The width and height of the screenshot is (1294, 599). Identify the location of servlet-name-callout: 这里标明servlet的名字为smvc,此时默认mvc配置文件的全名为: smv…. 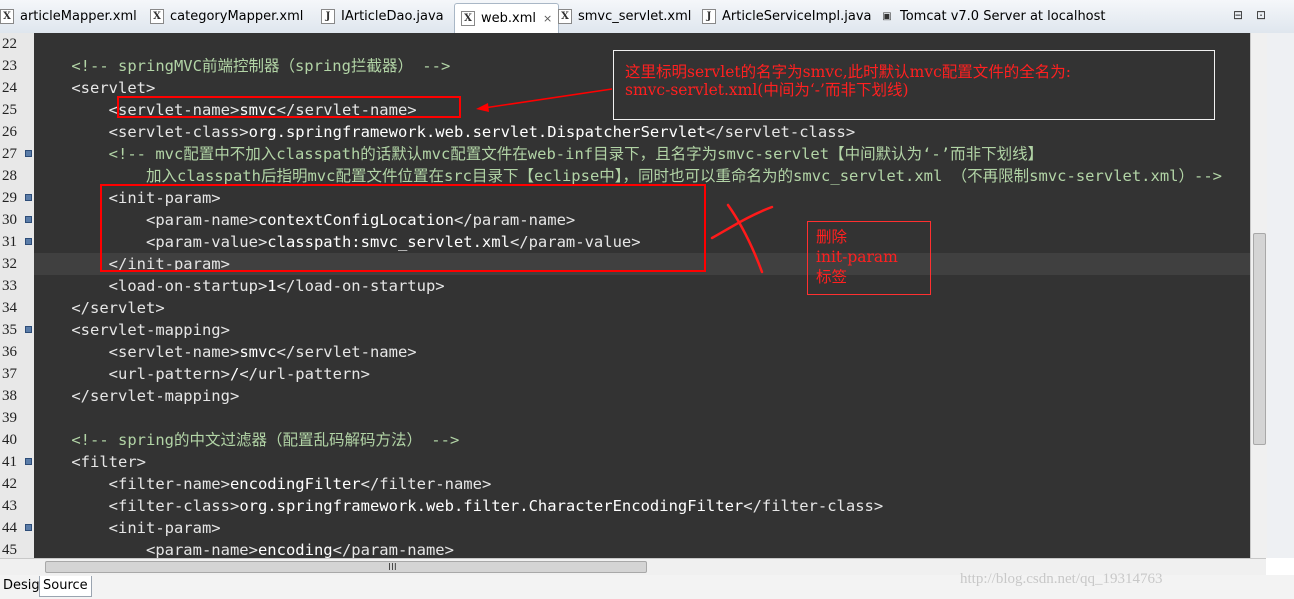
(914, 85).